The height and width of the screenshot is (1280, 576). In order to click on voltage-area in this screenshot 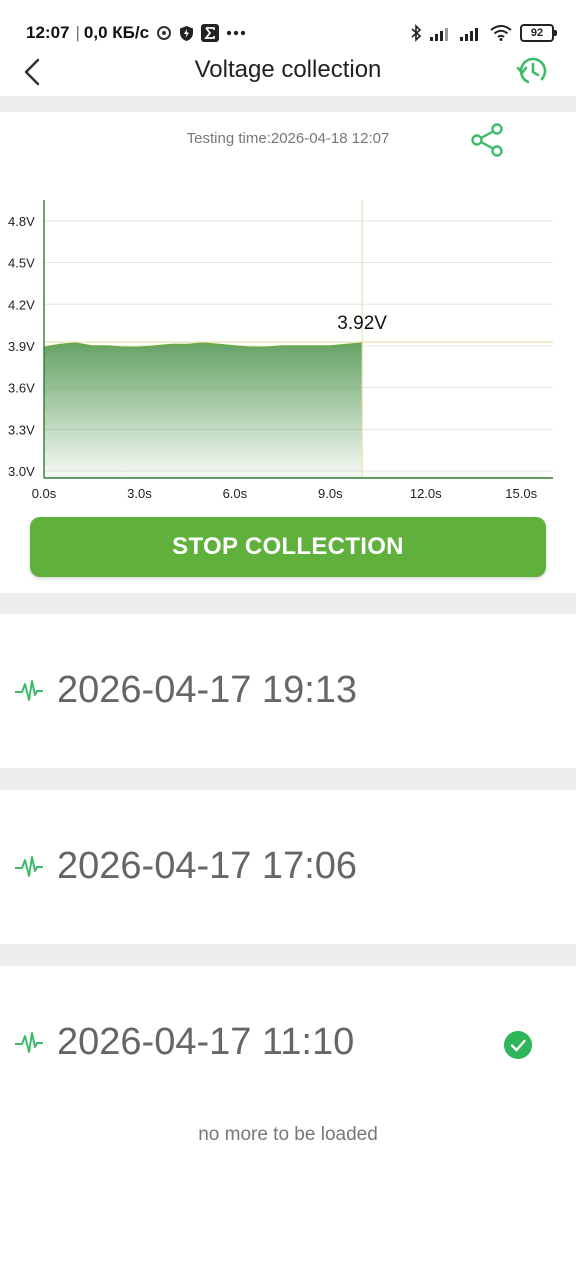, I will do `click(203, 410)`.